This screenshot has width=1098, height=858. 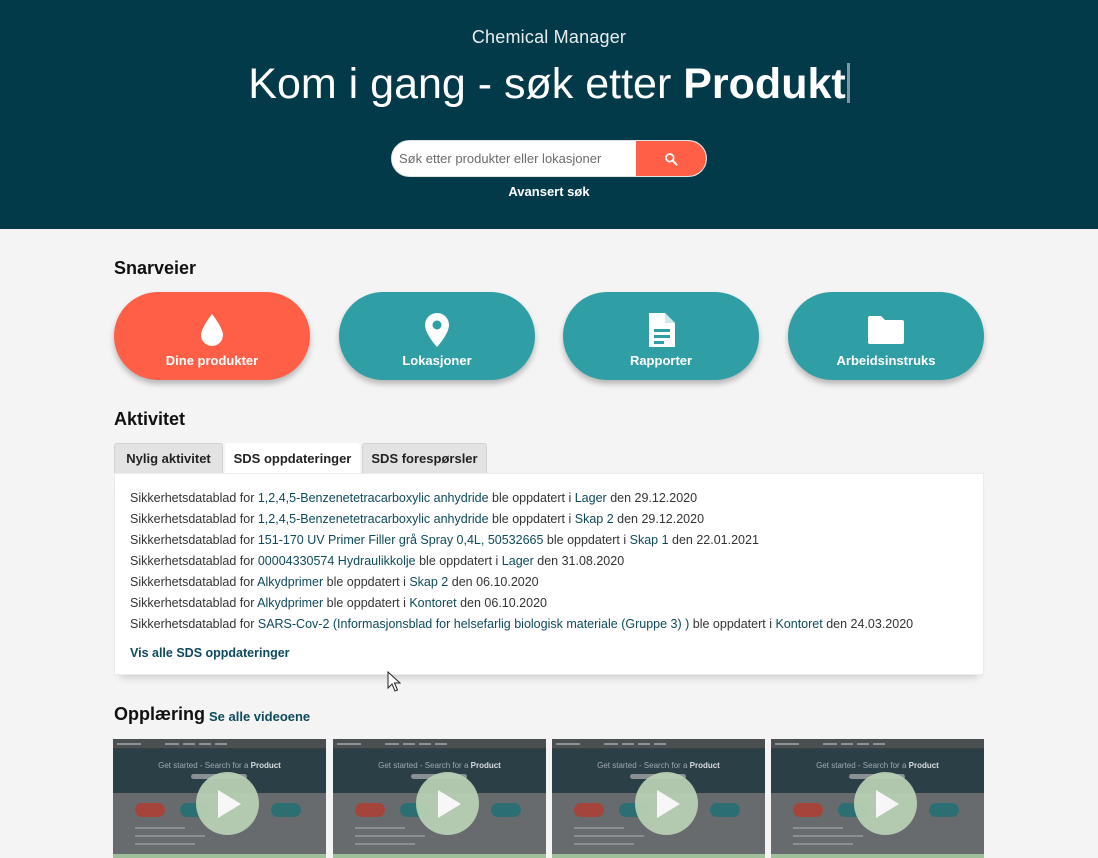 What do you see at coordinates (661, 330) in the screenshot?
I see `document-icon` at bounding box center [661, 330].